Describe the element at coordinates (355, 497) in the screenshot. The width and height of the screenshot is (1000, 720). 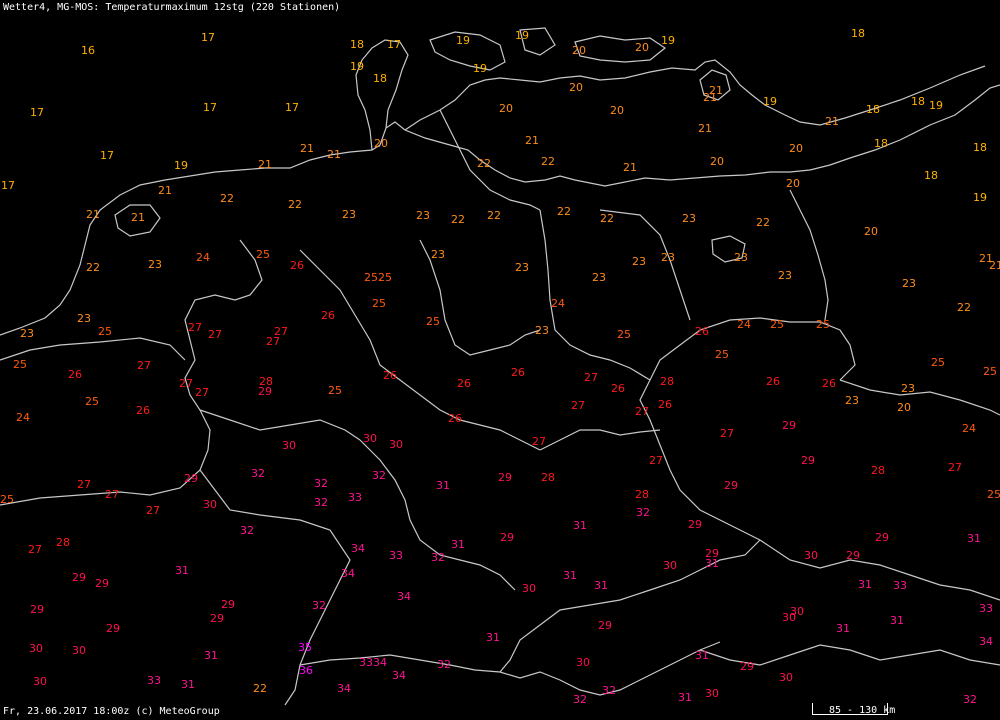
I see `station-temperature: 33` at that location.